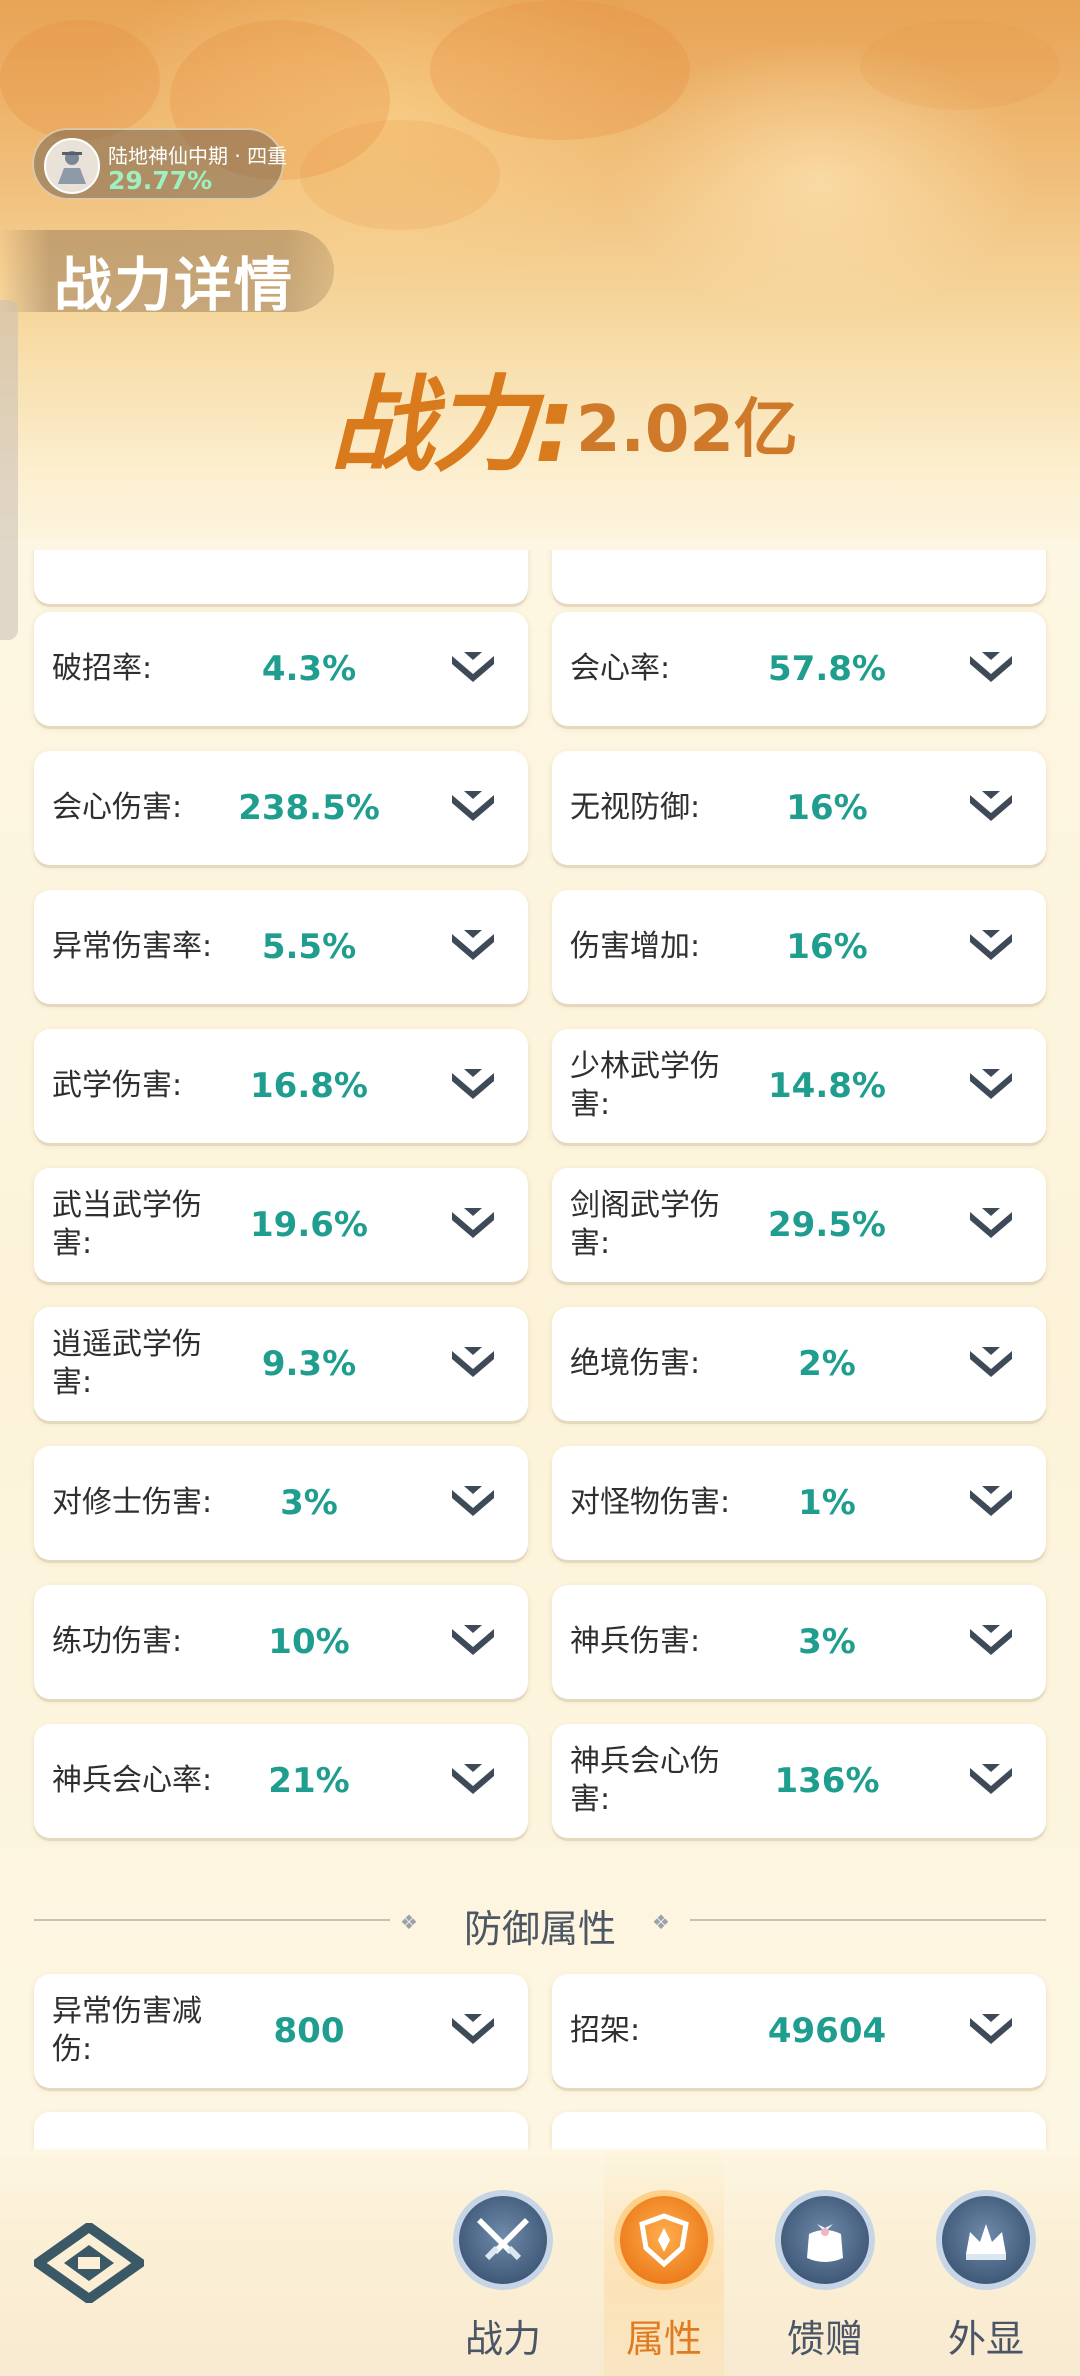 Image resolution: width=1080 pixels, height=2376 pixels. Describe the element at coordinates (502, 2339) in the screenshot. I see `tab-label: 战力` at that location.